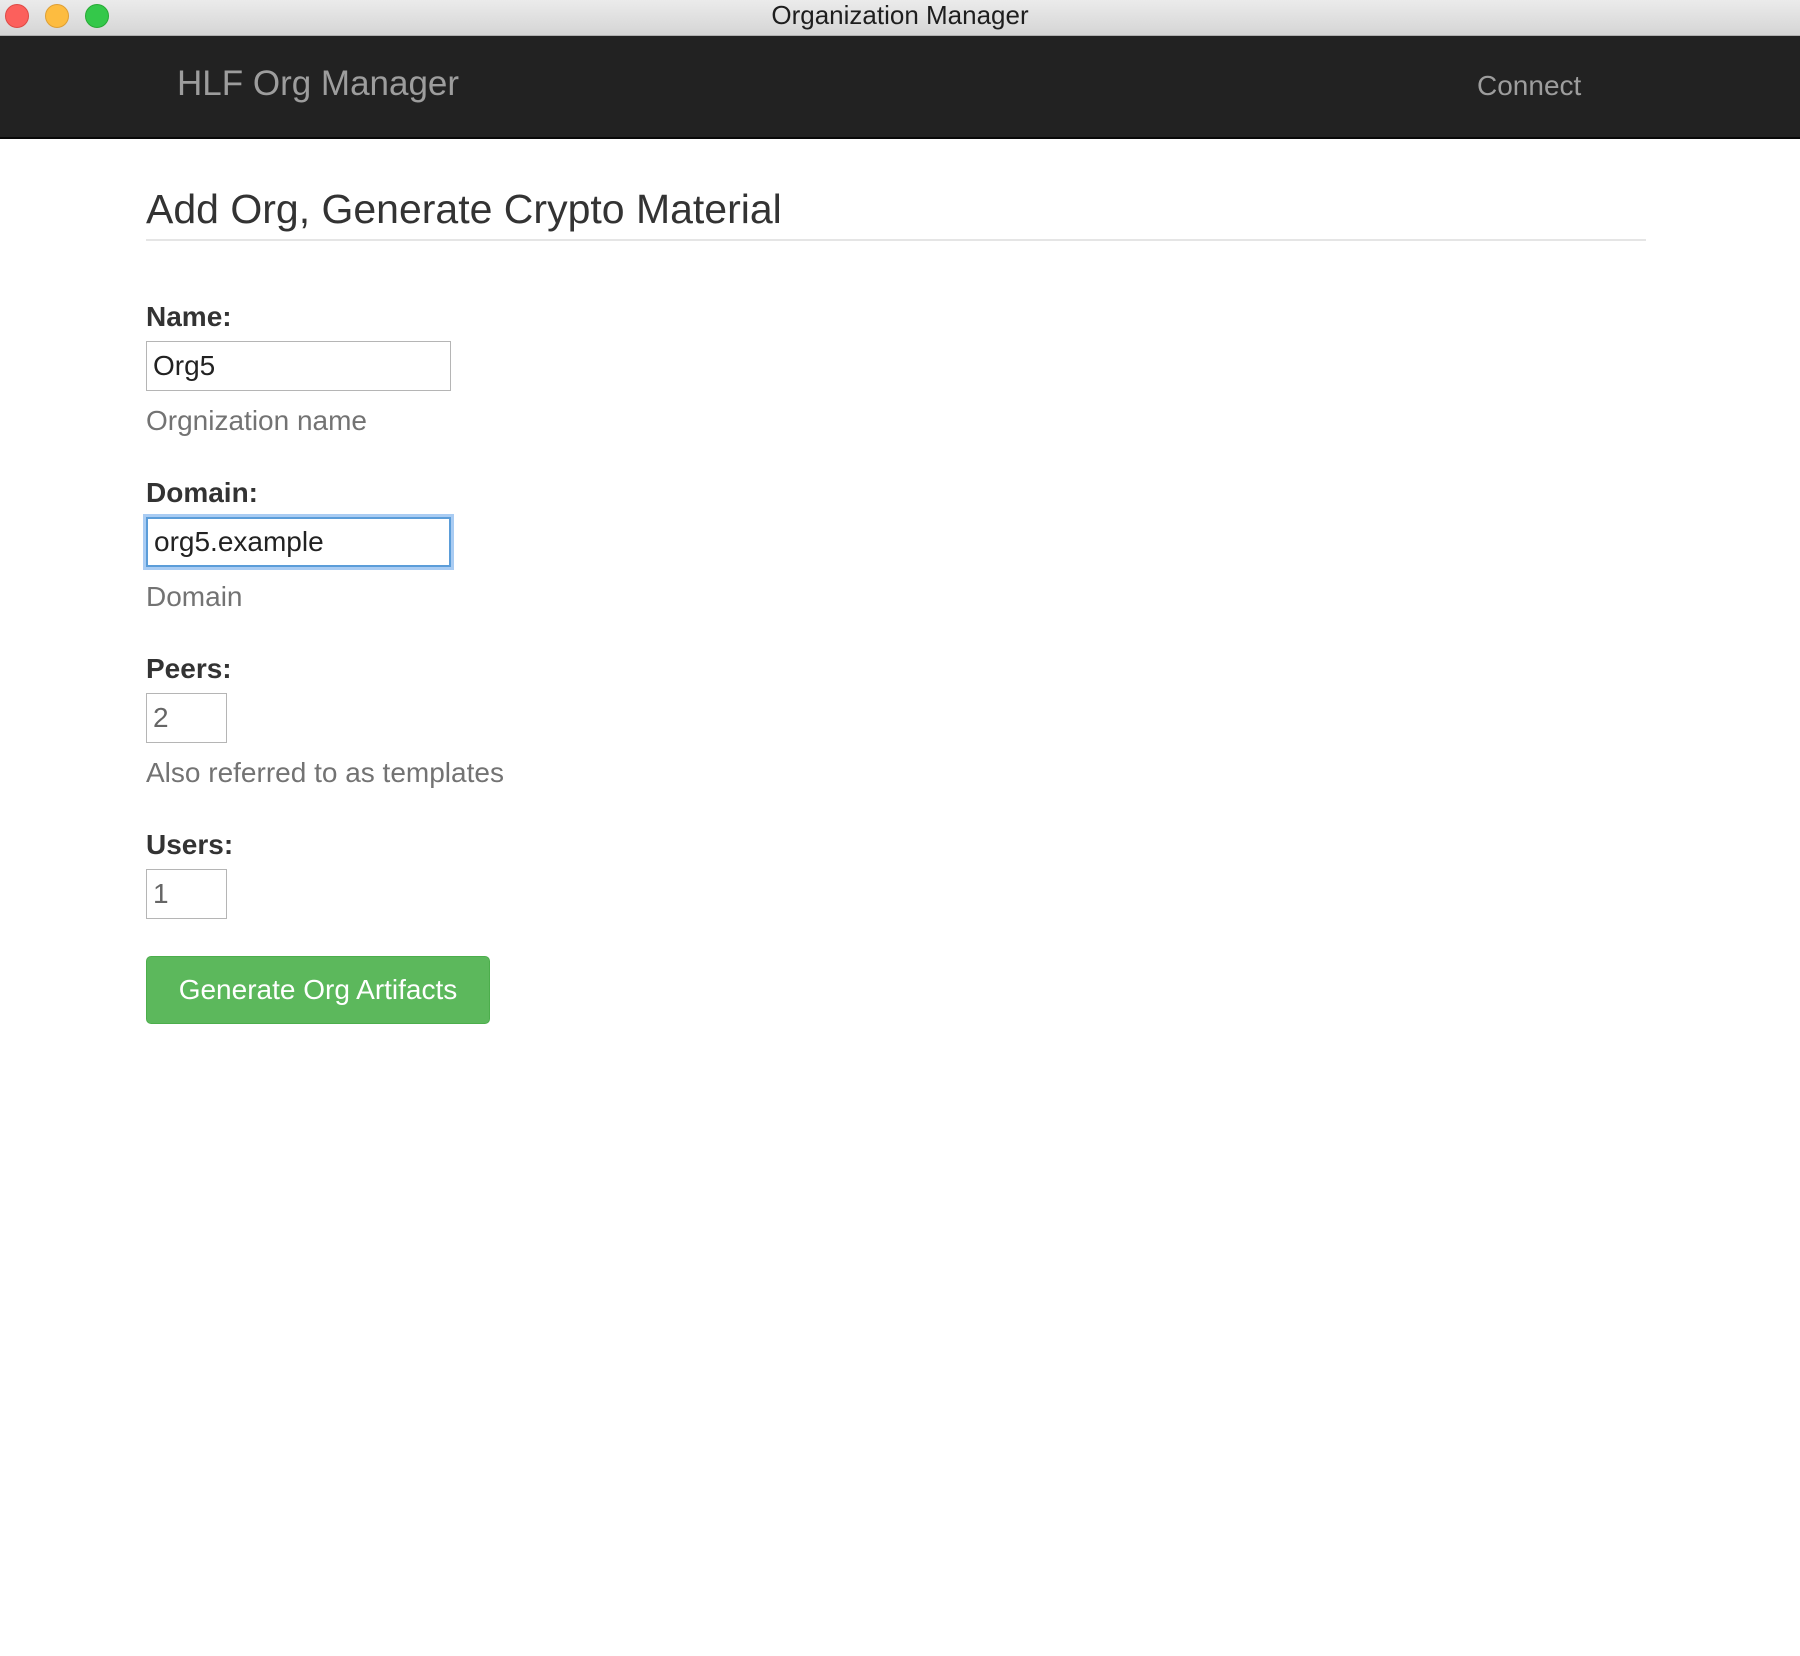 The height and width of the screenshot is (1656, 1800). Describe the element at coordinates (189, 668) in the screenshot. I see `peers-label: Peers:` at that location.